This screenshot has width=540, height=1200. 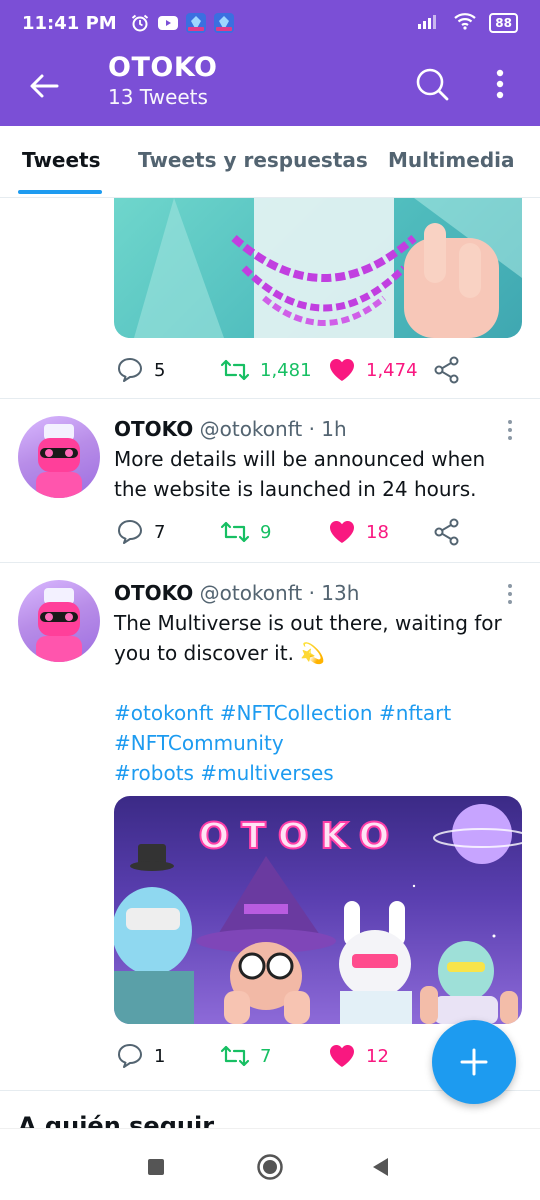 I want to click on retweet-count: 7, so click(x=266, y=1056).